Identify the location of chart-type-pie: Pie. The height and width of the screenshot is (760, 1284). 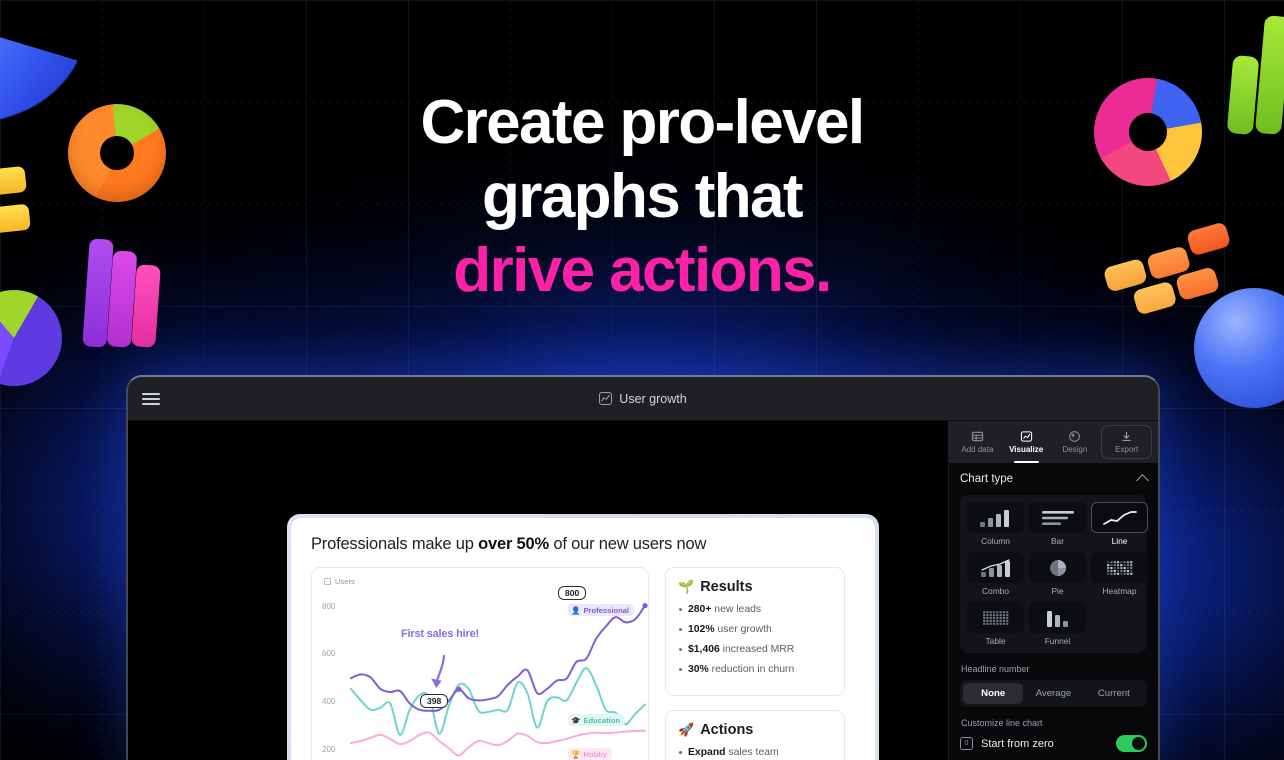
(1057, 574).